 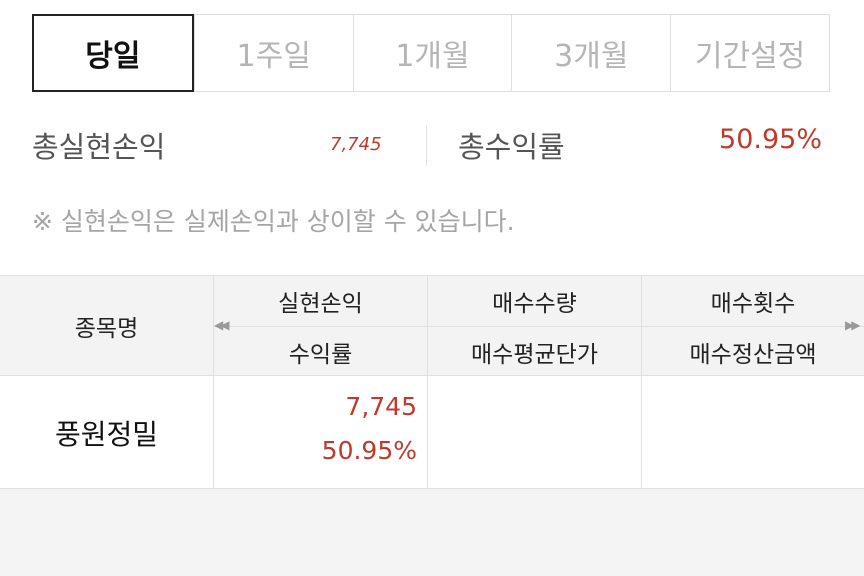 I want to click on tab-1week: 1주일, so click(x=273, y=53).